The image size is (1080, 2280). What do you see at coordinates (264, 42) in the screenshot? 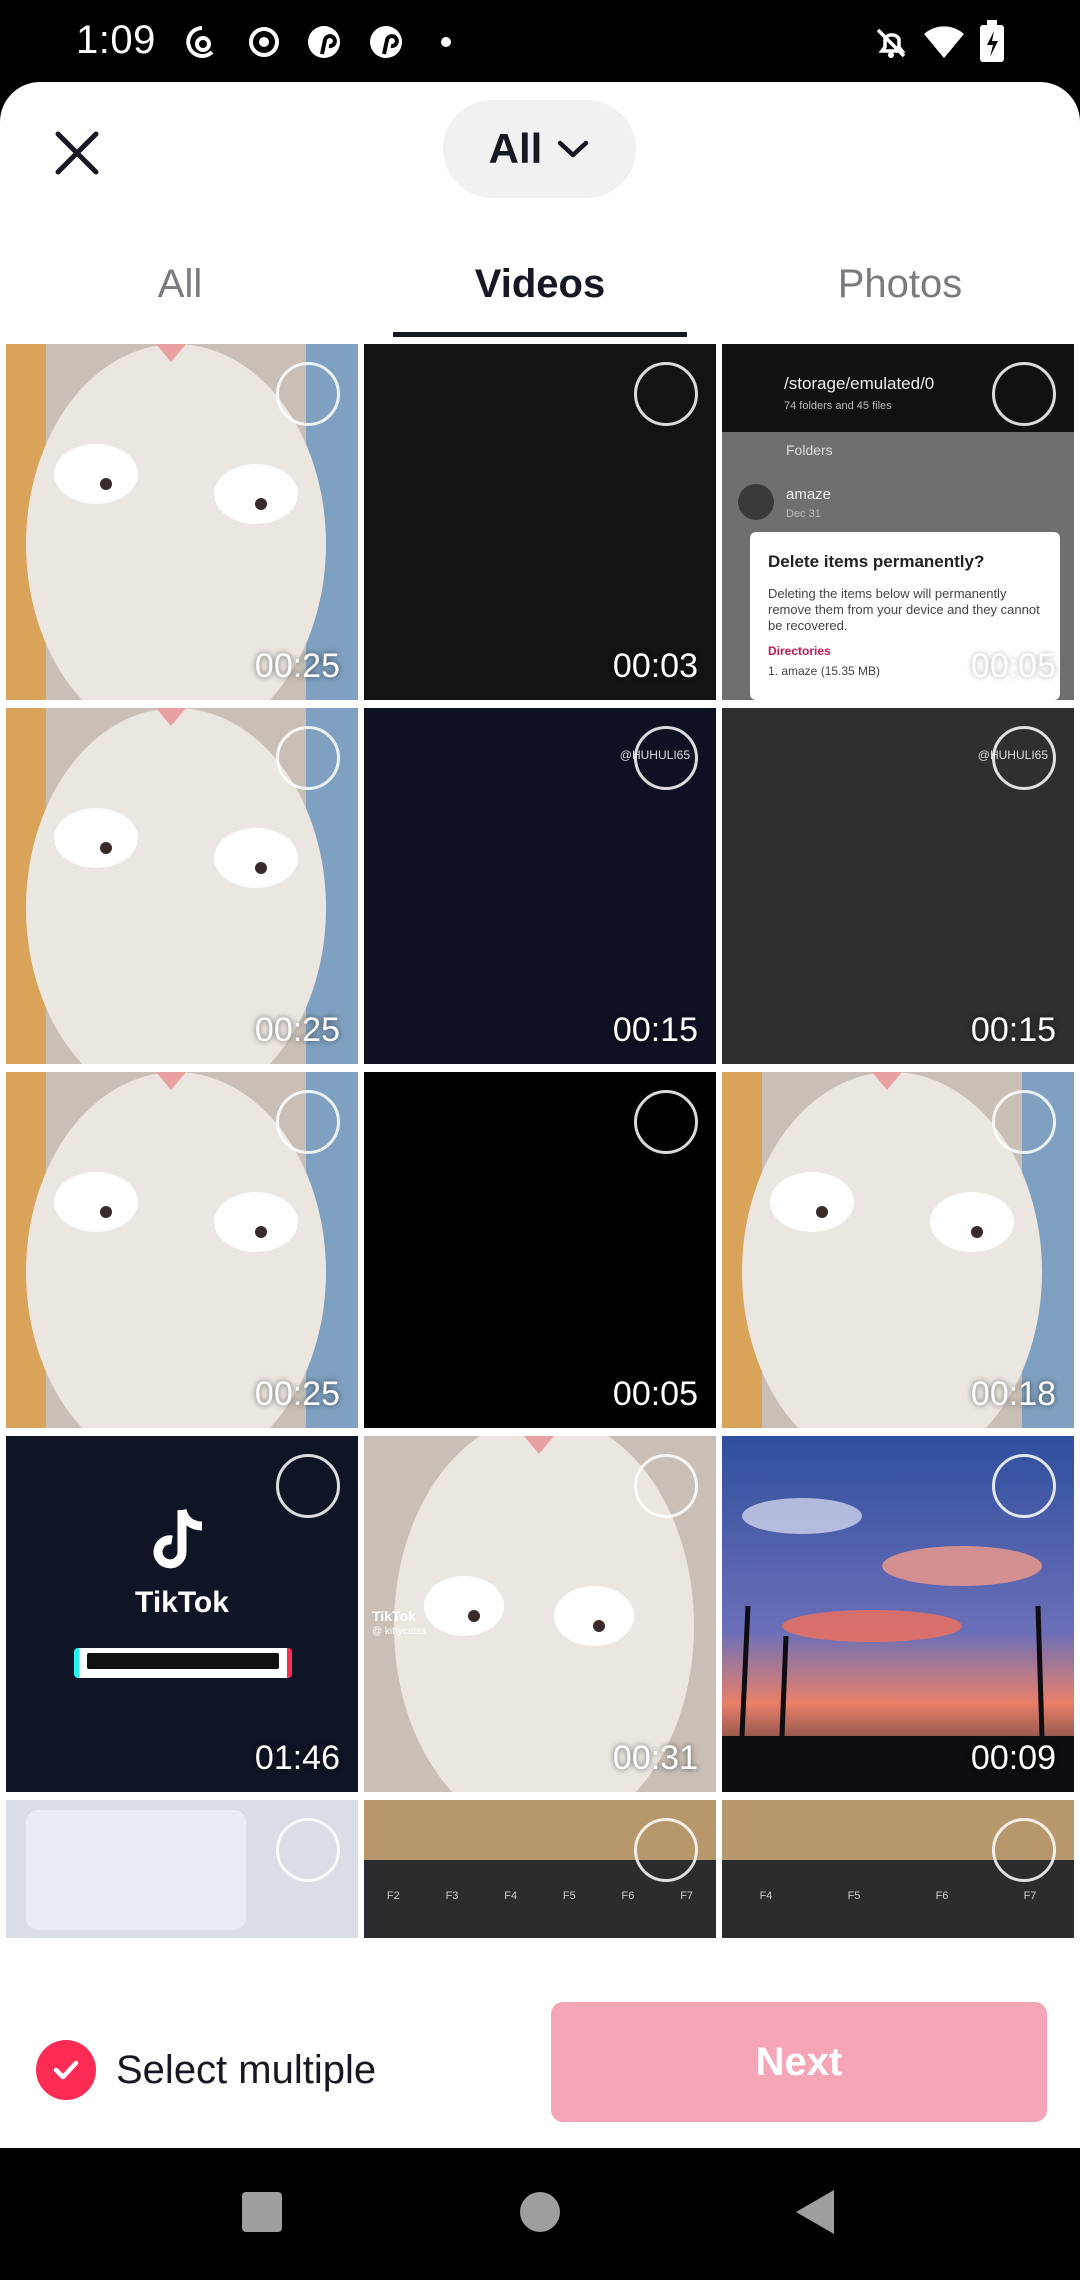
I see `record-icon` at bounding box center [264, 42].